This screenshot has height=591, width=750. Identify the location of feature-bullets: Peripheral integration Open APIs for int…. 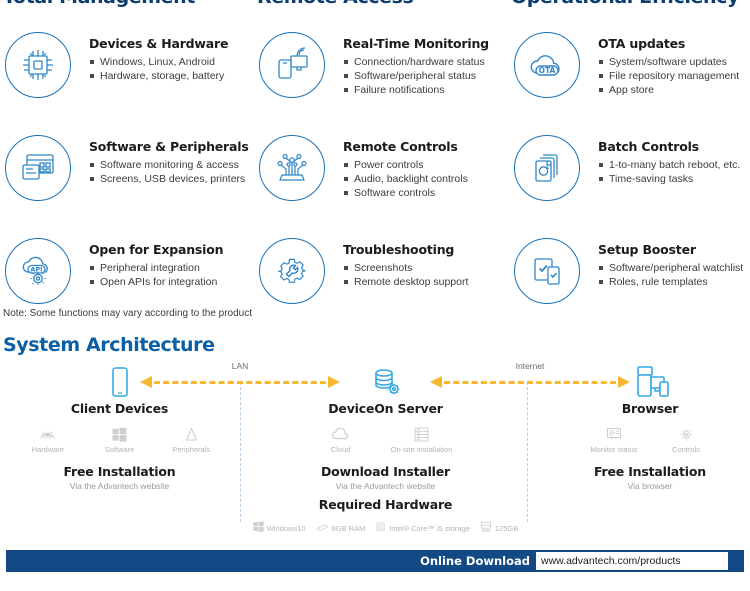
(156, 275).